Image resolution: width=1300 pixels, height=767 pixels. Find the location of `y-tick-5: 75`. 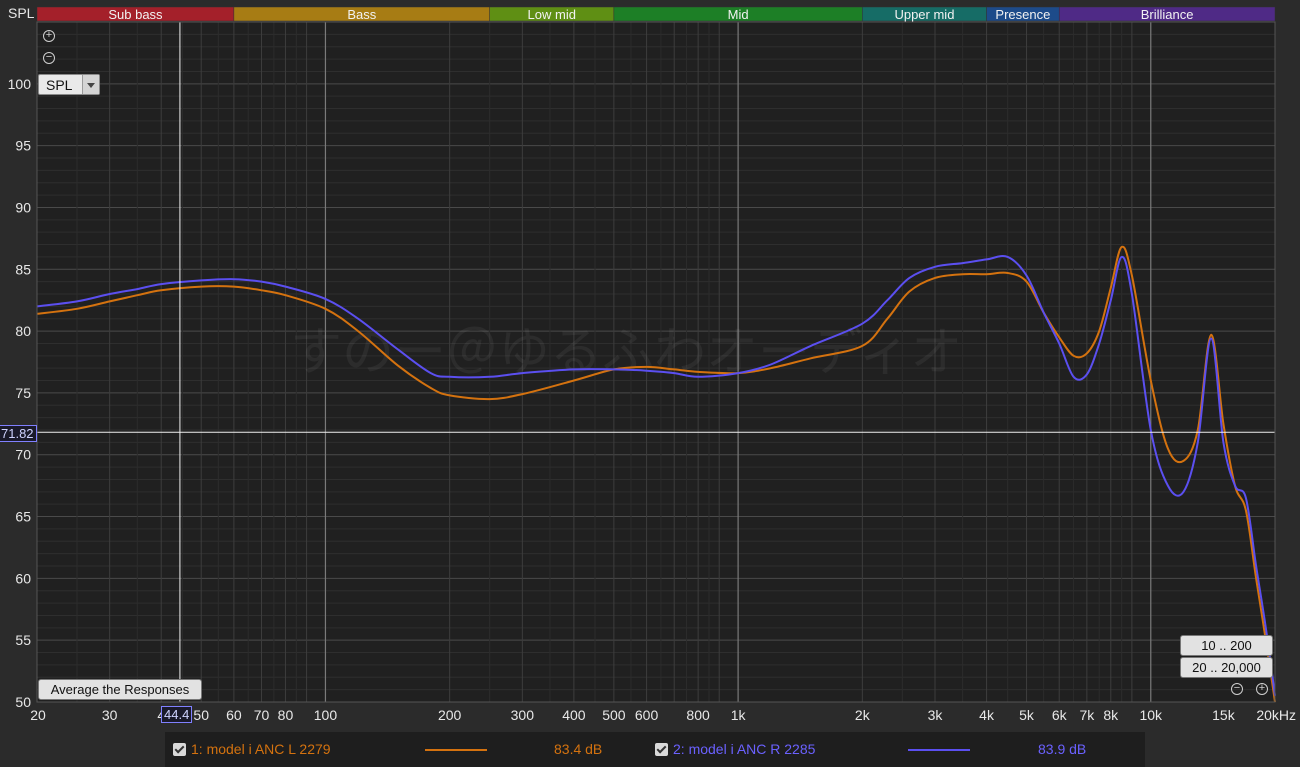

y-tick-5: 75 is located at coordinates (23, 393).